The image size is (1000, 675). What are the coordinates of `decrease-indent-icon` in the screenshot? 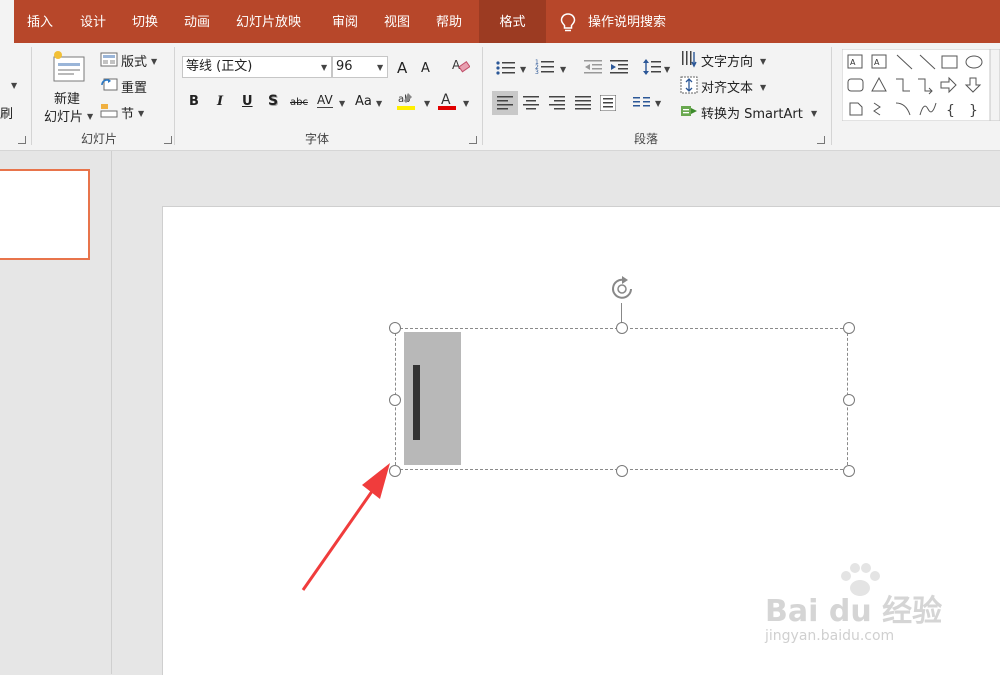 It's located at (593, 67).